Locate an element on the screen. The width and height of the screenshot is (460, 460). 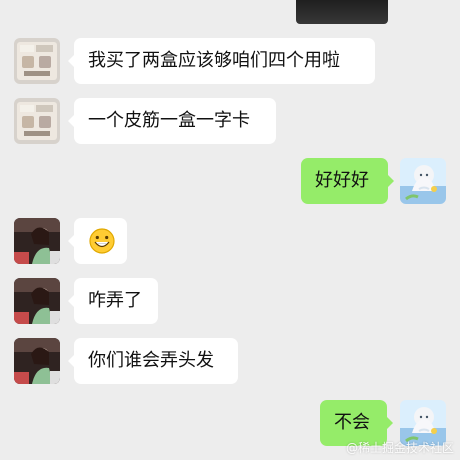
message-text-3: 好好好 is located at coordinates (342, 180).